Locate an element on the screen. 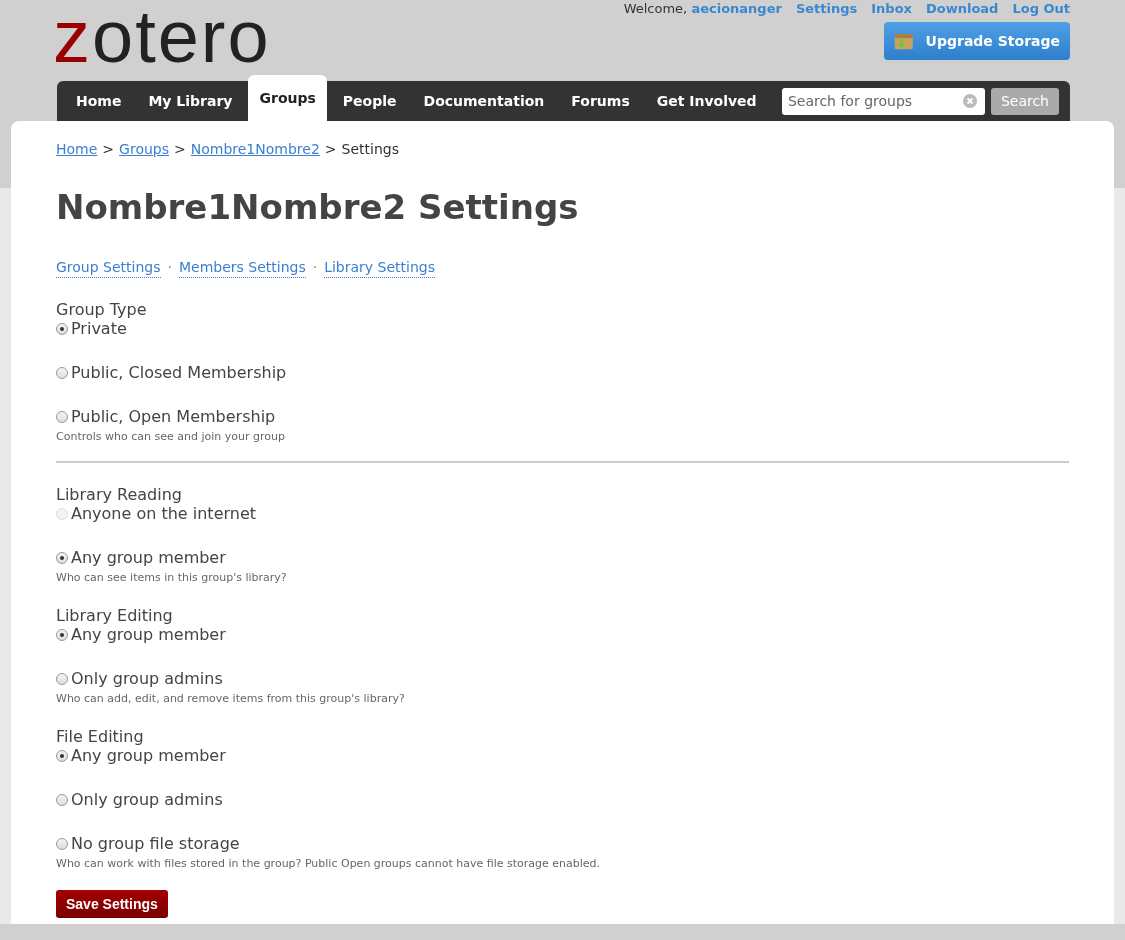 This screenshot has height=940, width=1125. section-label: Group Type is located at coordinates (102, 309).